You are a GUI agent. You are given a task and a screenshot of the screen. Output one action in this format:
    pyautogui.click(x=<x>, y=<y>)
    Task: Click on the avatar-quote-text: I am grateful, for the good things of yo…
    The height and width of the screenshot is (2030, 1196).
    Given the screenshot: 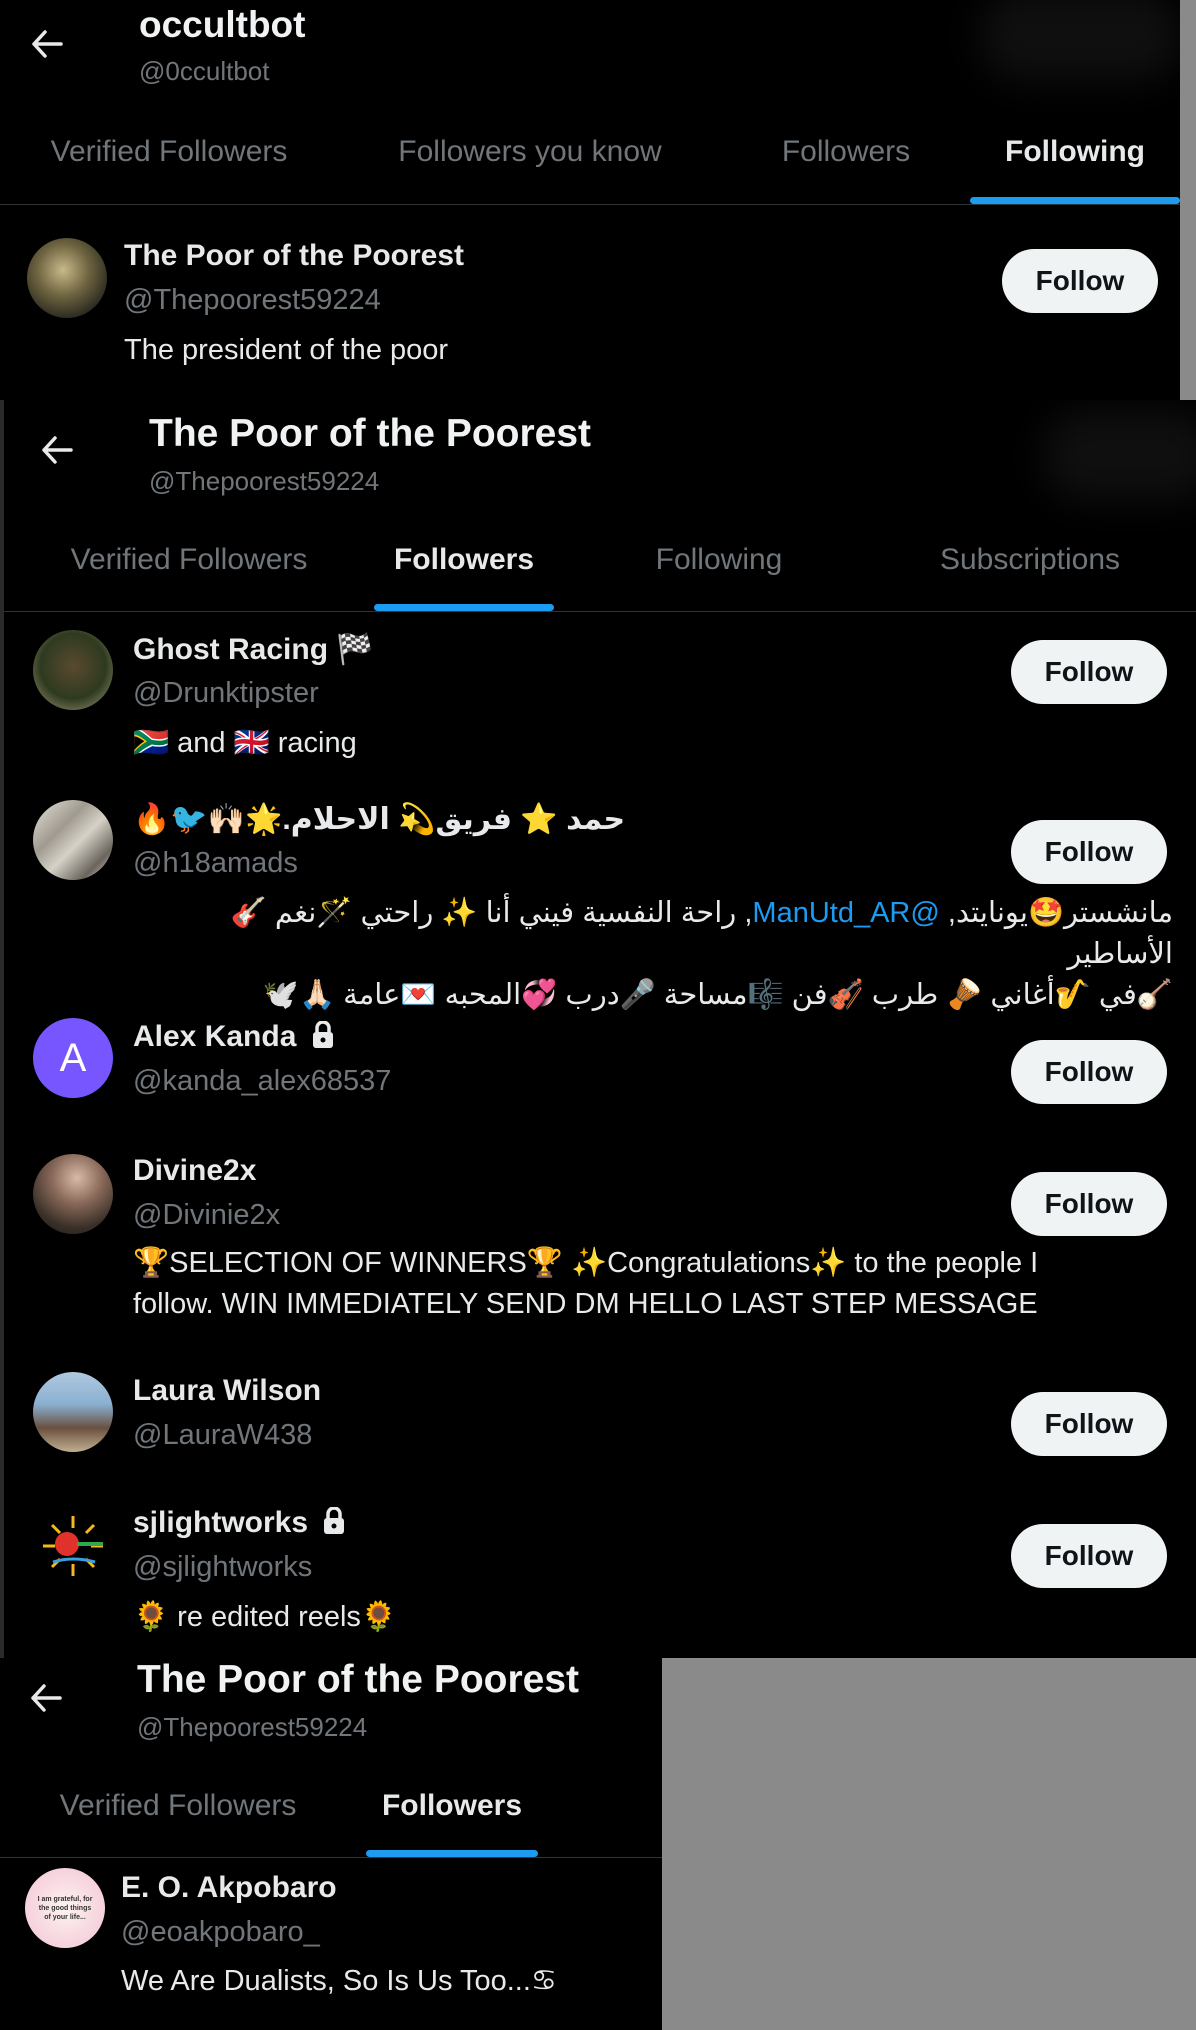 What is the action you would take?
    pyautogui.click(x=65, y=1908)
    